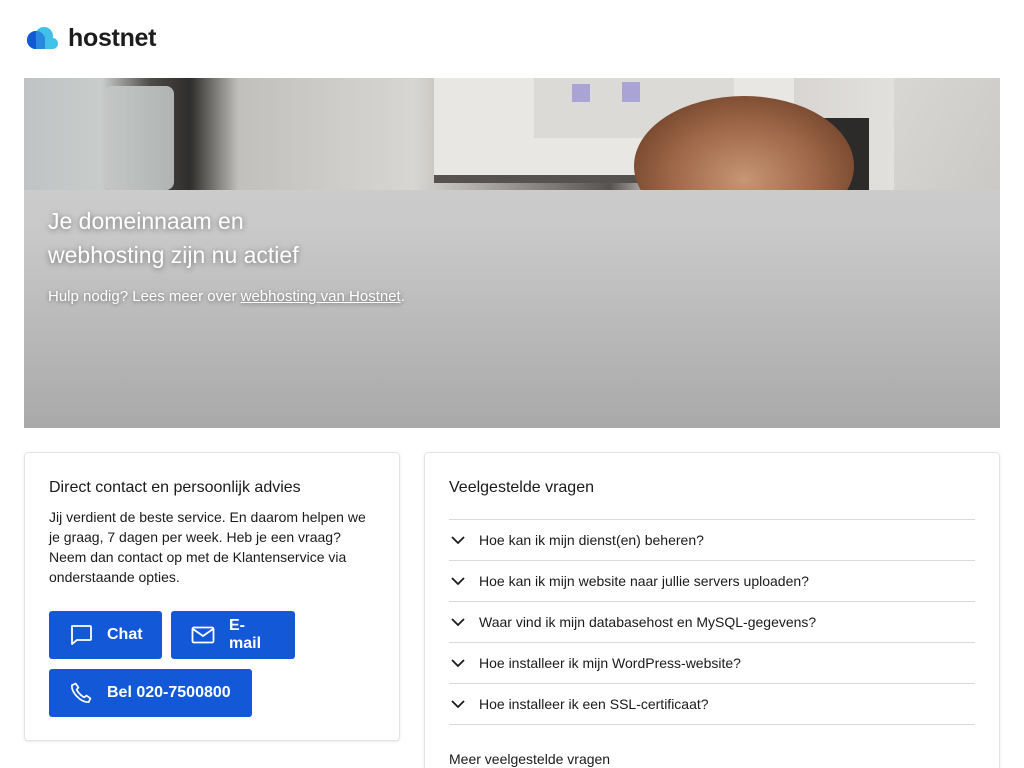 The width and height of the screenshot is (1024, 768). What do you see at coordinates (203, 635) in the screenshot?
I see `envelope-icon` at bounding box center [203, 635].